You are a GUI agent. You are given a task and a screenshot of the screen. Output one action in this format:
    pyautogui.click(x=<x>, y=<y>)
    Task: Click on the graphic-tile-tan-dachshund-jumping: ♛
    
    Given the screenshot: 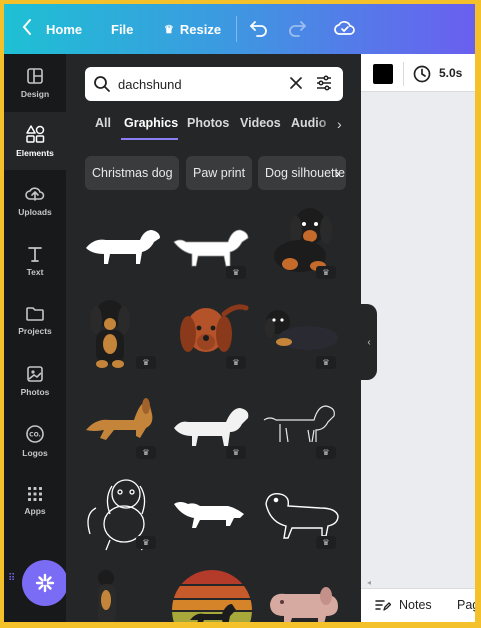 What is the action you would take?
    pyautogui.click(x=122, y=424)
    